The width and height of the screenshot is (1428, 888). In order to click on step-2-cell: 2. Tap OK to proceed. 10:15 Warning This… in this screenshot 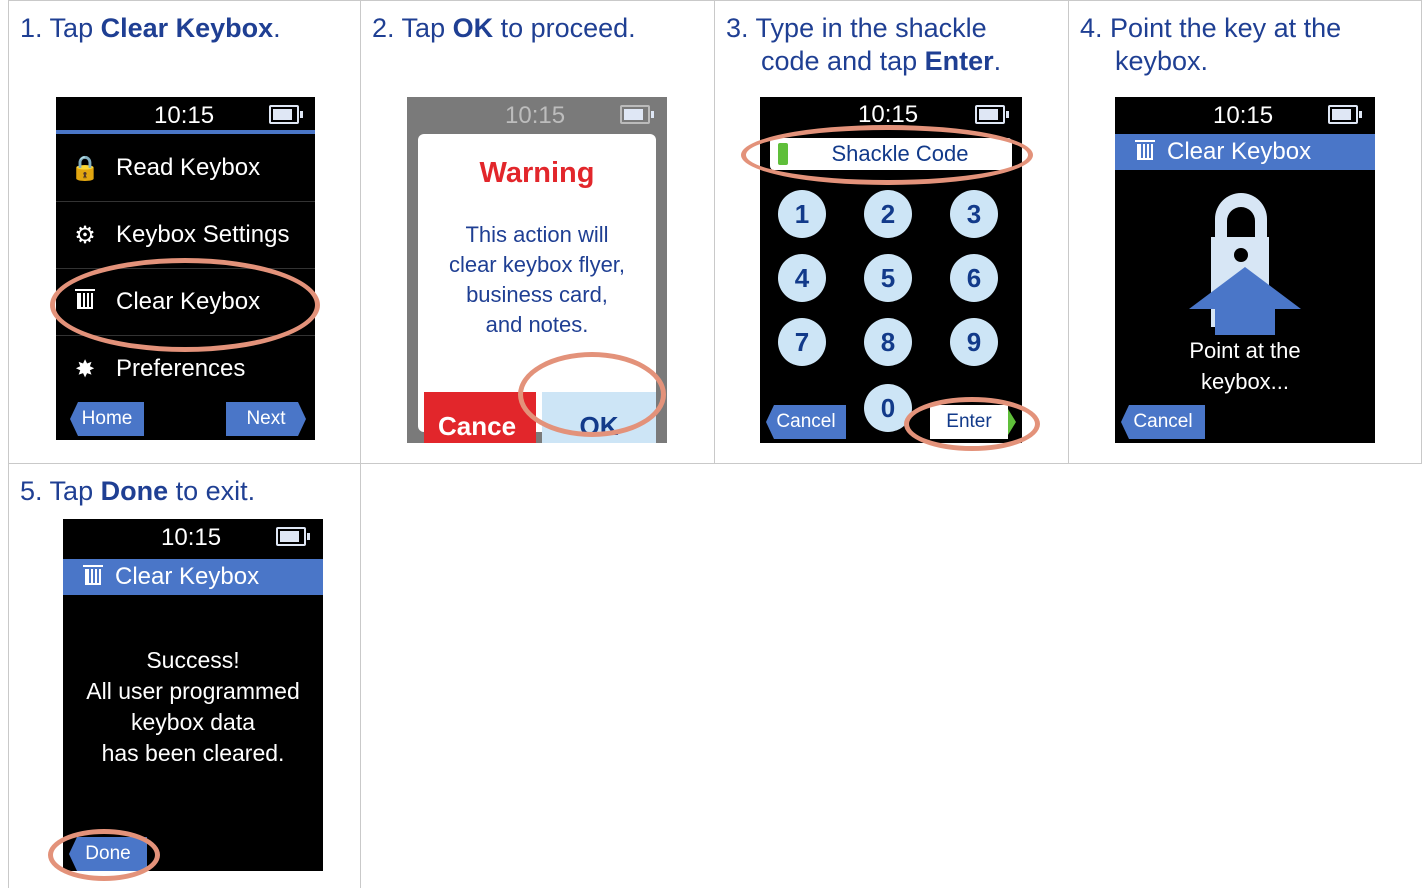, I will do `click(537, 231)`.